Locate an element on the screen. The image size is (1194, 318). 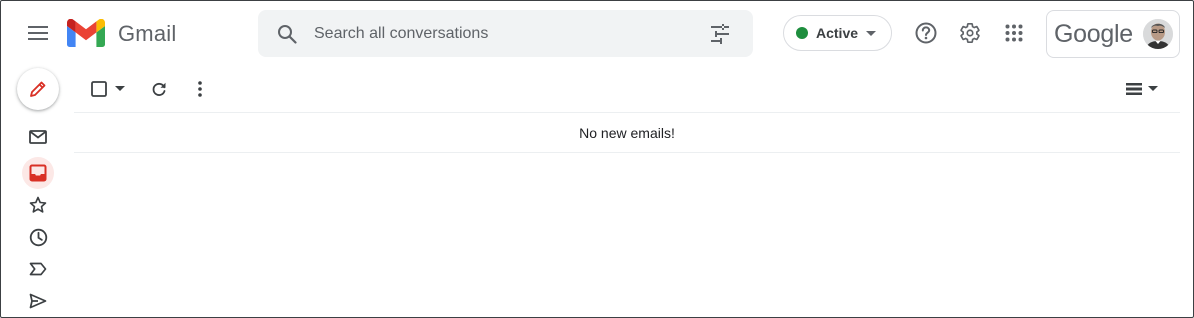
label-important-icon is located at coordinates (38, 269).